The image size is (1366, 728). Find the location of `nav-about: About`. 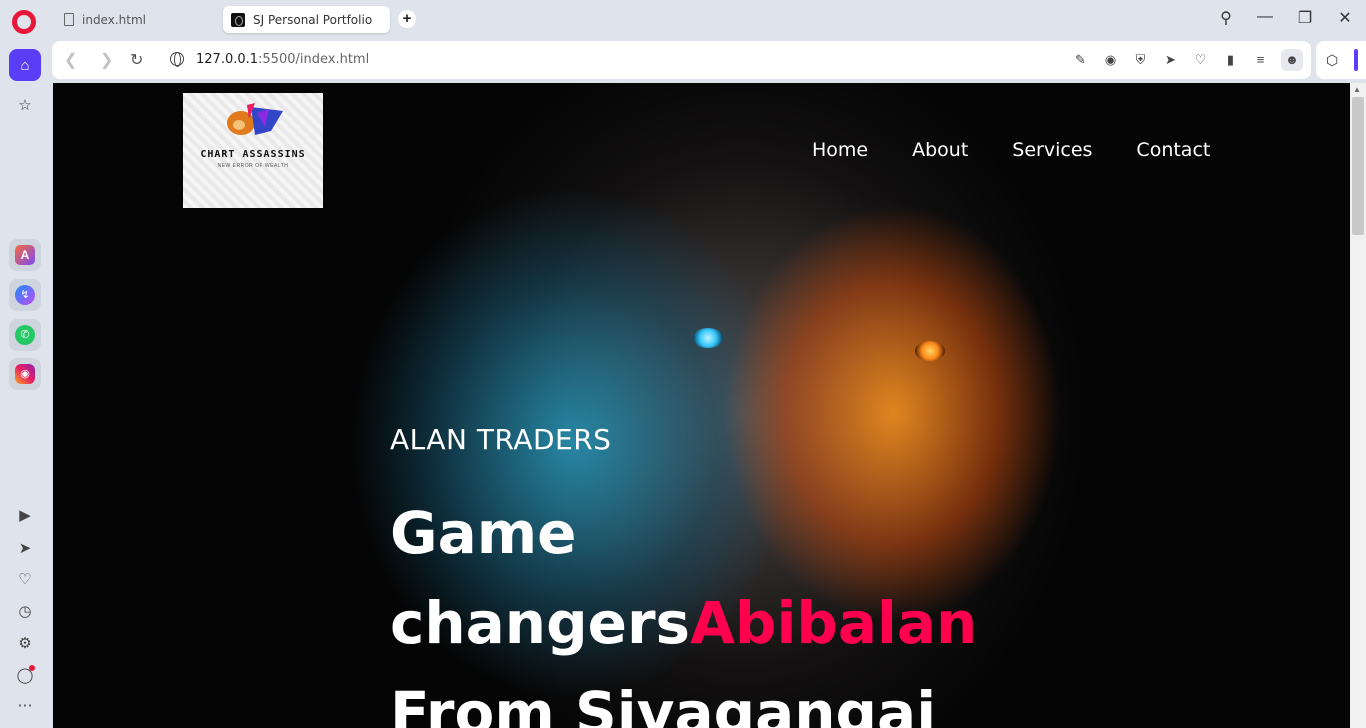

nav-about: About is located at coordinates (940, 150).